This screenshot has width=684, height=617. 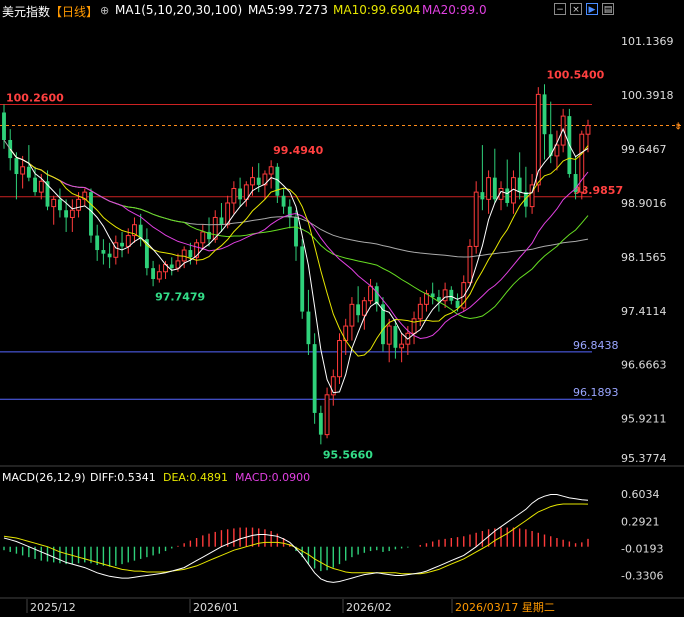 What do you see at coordinates (298, 150) in the screenshot?
I see `extreme-label: 99.4940` at bounding box center [298, 150].